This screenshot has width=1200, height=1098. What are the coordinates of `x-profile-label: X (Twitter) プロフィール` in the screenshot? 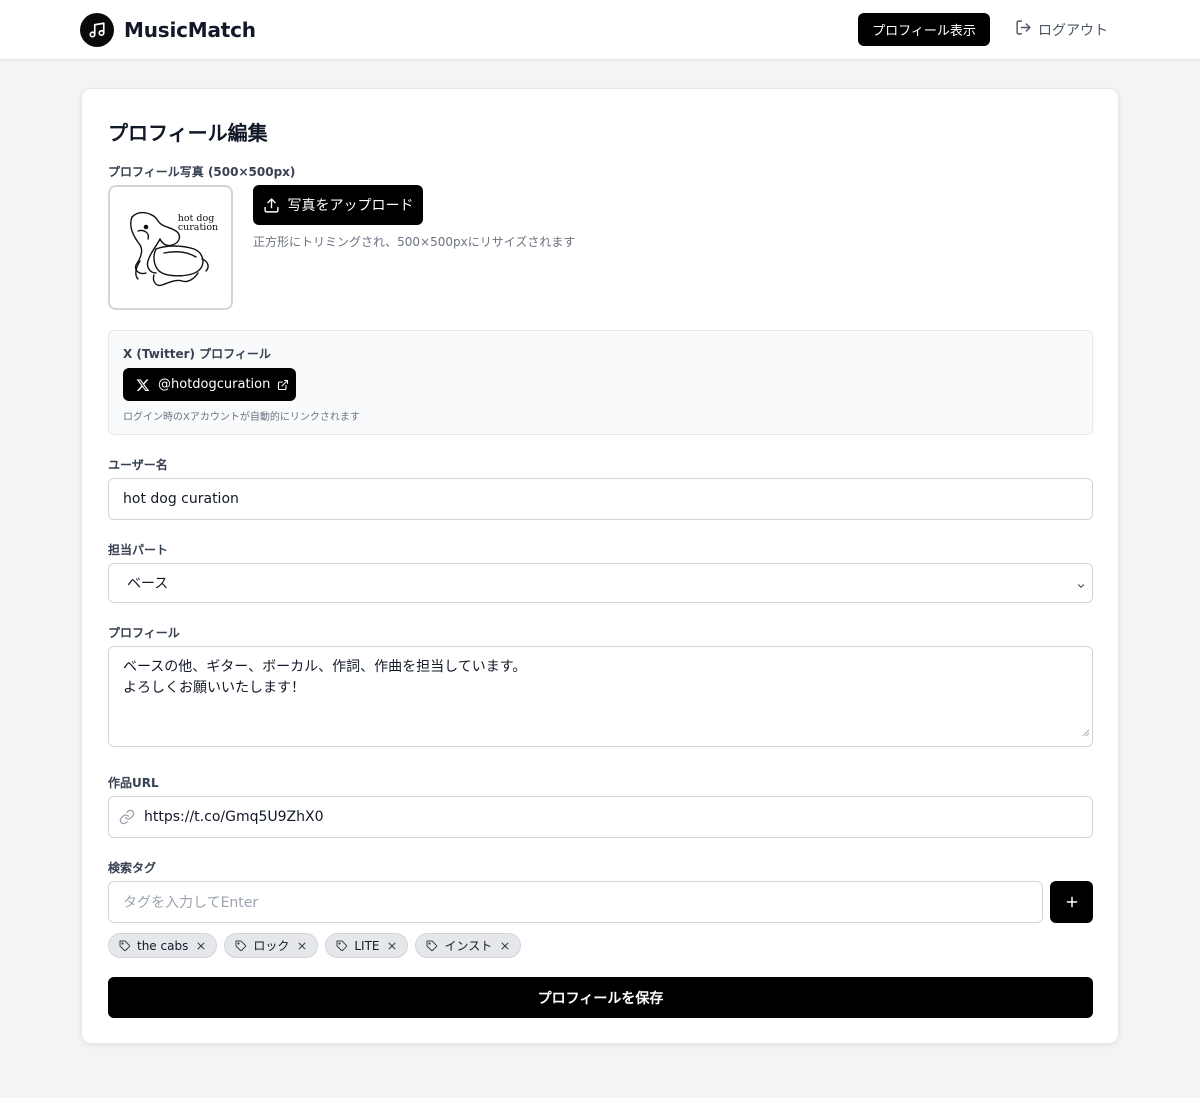 It's located at (197, 354).